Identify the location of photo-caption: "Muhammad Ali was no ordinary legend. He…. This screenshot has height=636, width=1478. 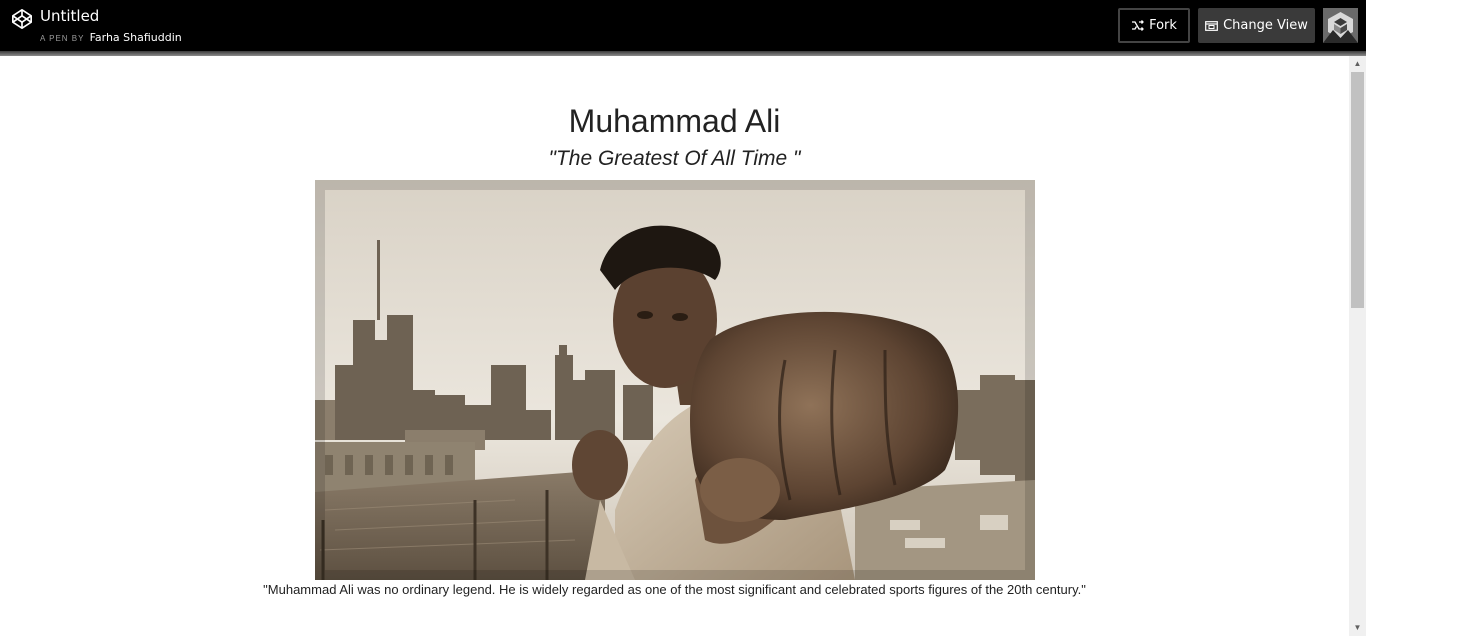
(674, 589).